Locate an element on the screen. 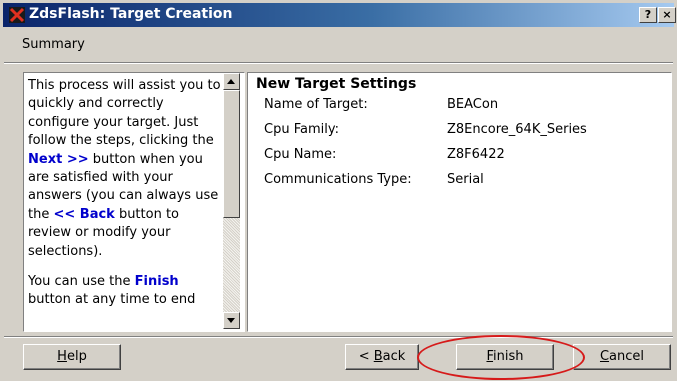 The height and width of the screenshot is (381, 677). finish-button: Finish is located at coordinates (505, 357).